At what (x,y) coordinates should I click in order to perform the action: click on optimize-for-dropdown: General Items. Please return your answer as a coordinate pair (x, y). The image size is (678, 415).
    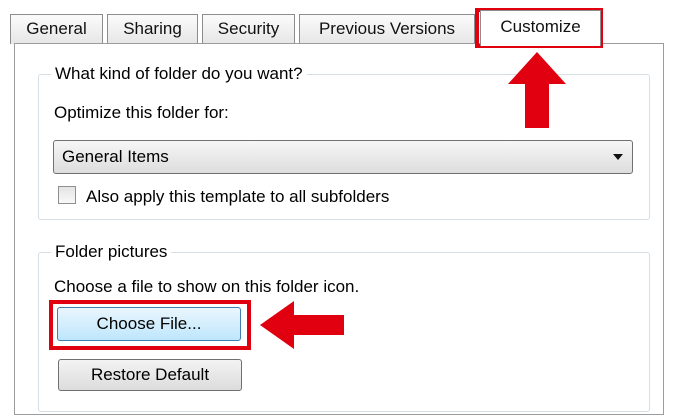
    Looking at the image, I should click on (343, 157).